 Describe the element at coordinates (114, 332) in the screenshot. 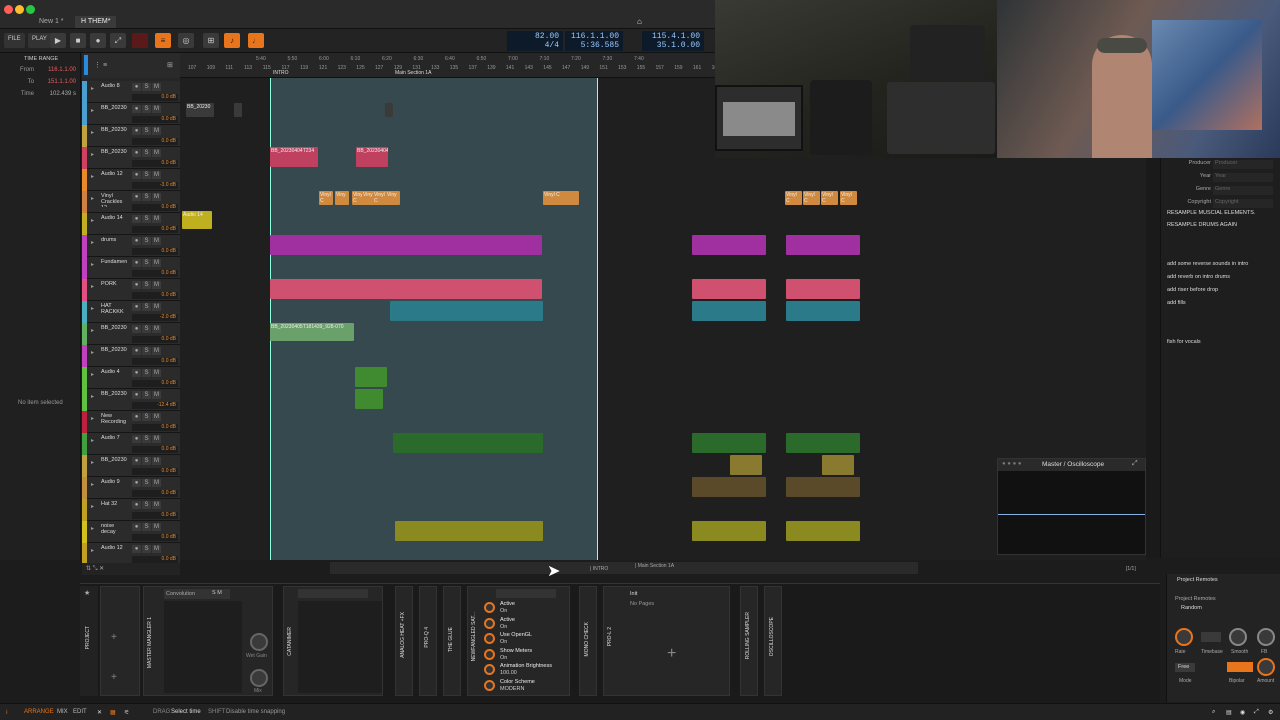

I see `track-name: BB_20230405` at that location.